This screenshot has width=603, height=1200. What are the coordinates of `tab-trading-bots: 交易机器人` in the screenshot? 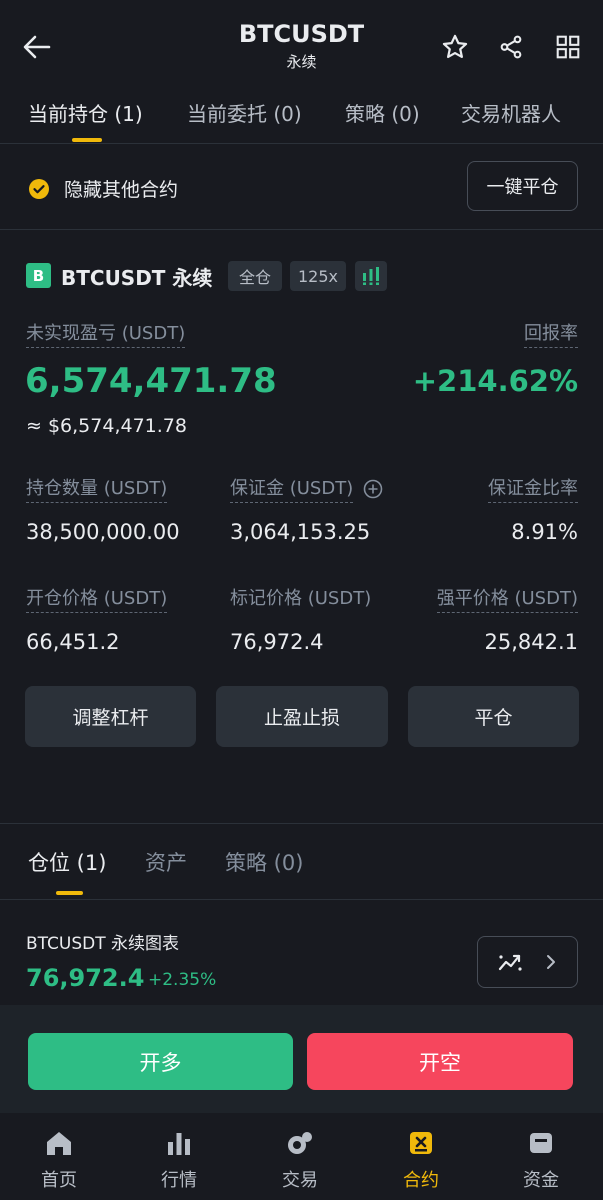 It's located at (511, 112).